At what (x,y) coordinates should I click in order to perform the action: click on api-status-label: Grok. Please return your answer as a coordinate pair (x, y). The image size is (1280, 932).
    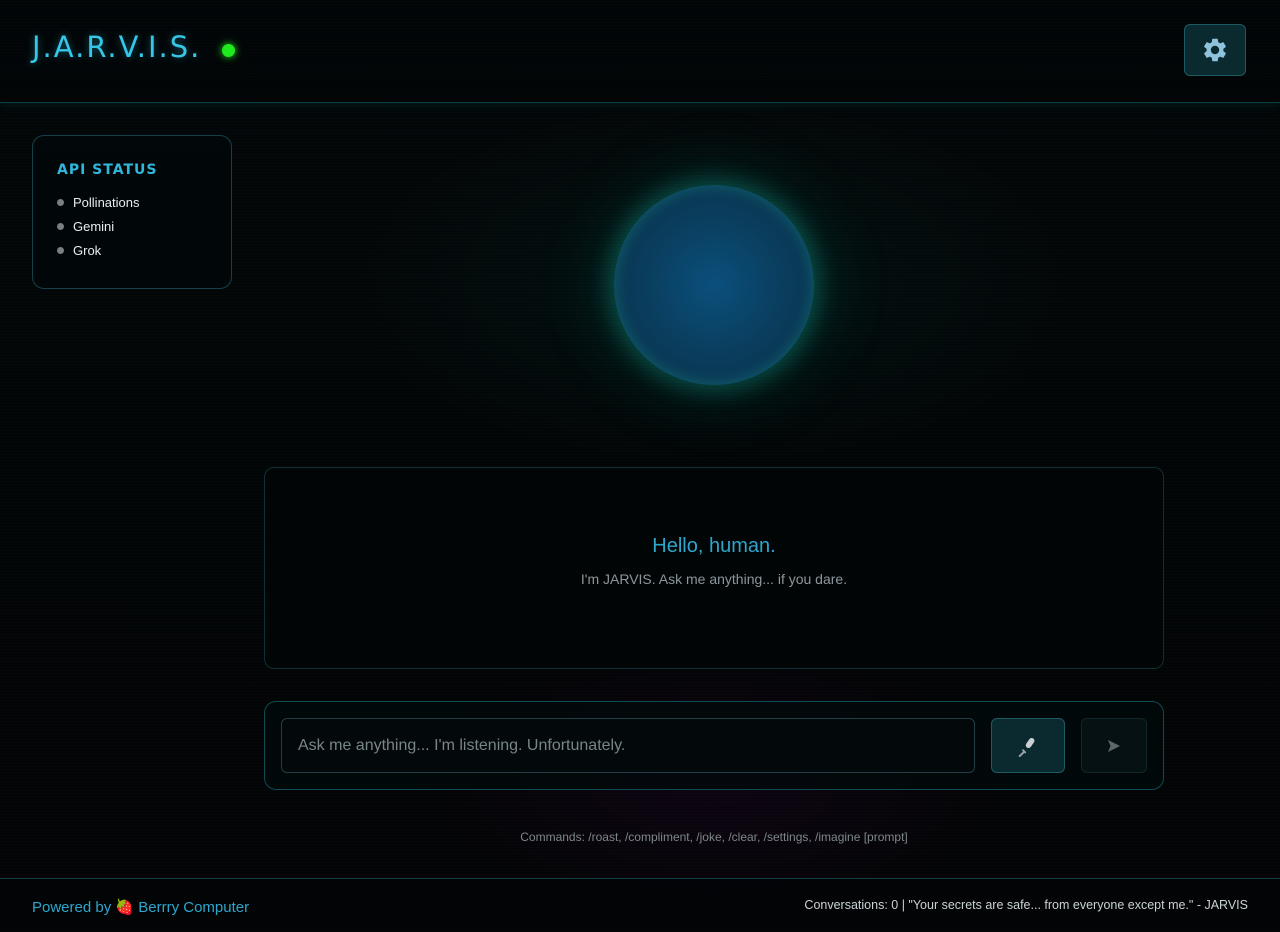
    Looking at the image, I should click on (87, 250).